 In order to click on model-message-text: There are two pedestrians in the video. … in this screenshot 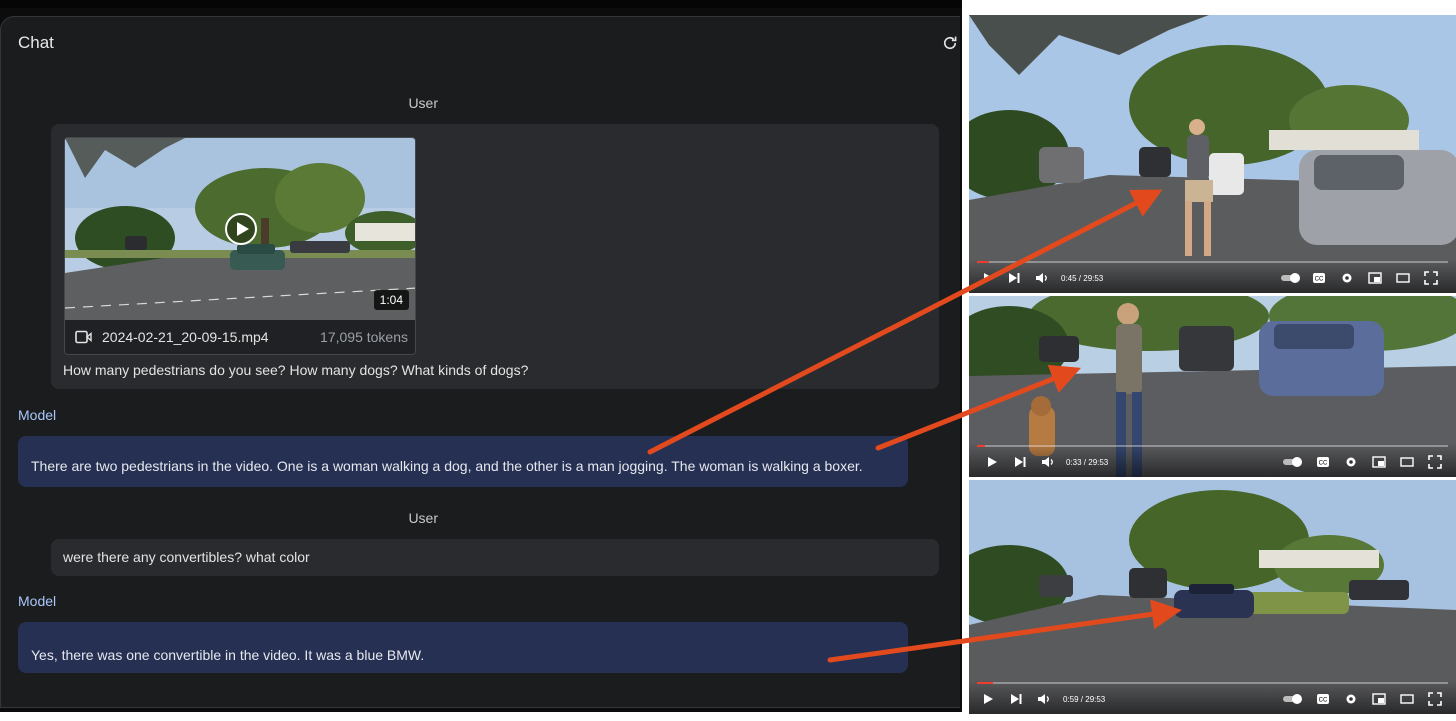, I will do `click(447, 466)`.